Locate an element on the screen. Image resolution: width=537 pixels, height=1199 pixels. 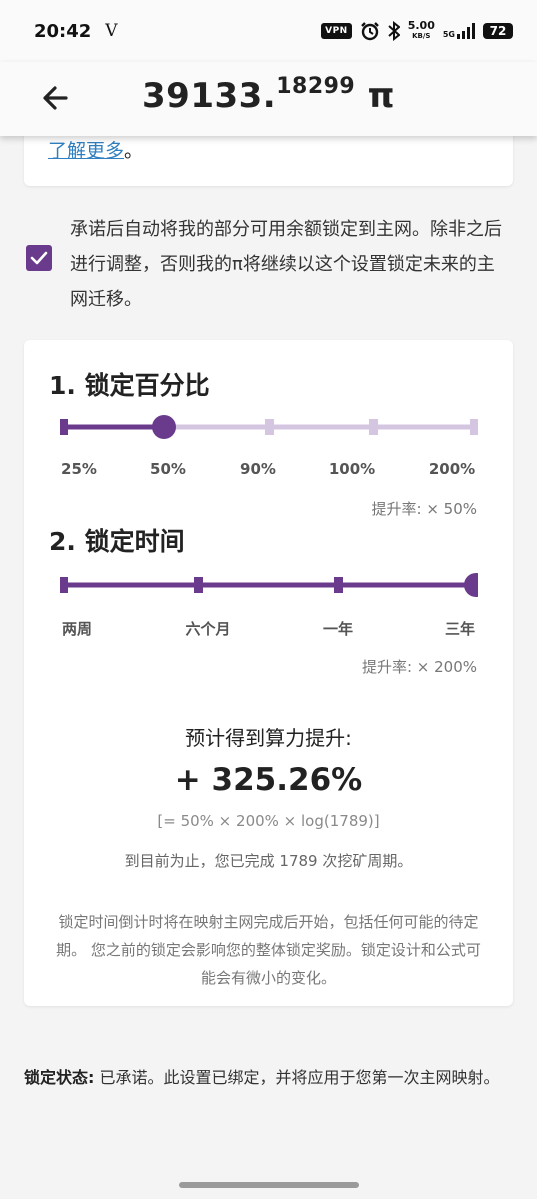
status-icons: VPN 5.00 KB/S 5G 72 is located at coordinates (417, 30).